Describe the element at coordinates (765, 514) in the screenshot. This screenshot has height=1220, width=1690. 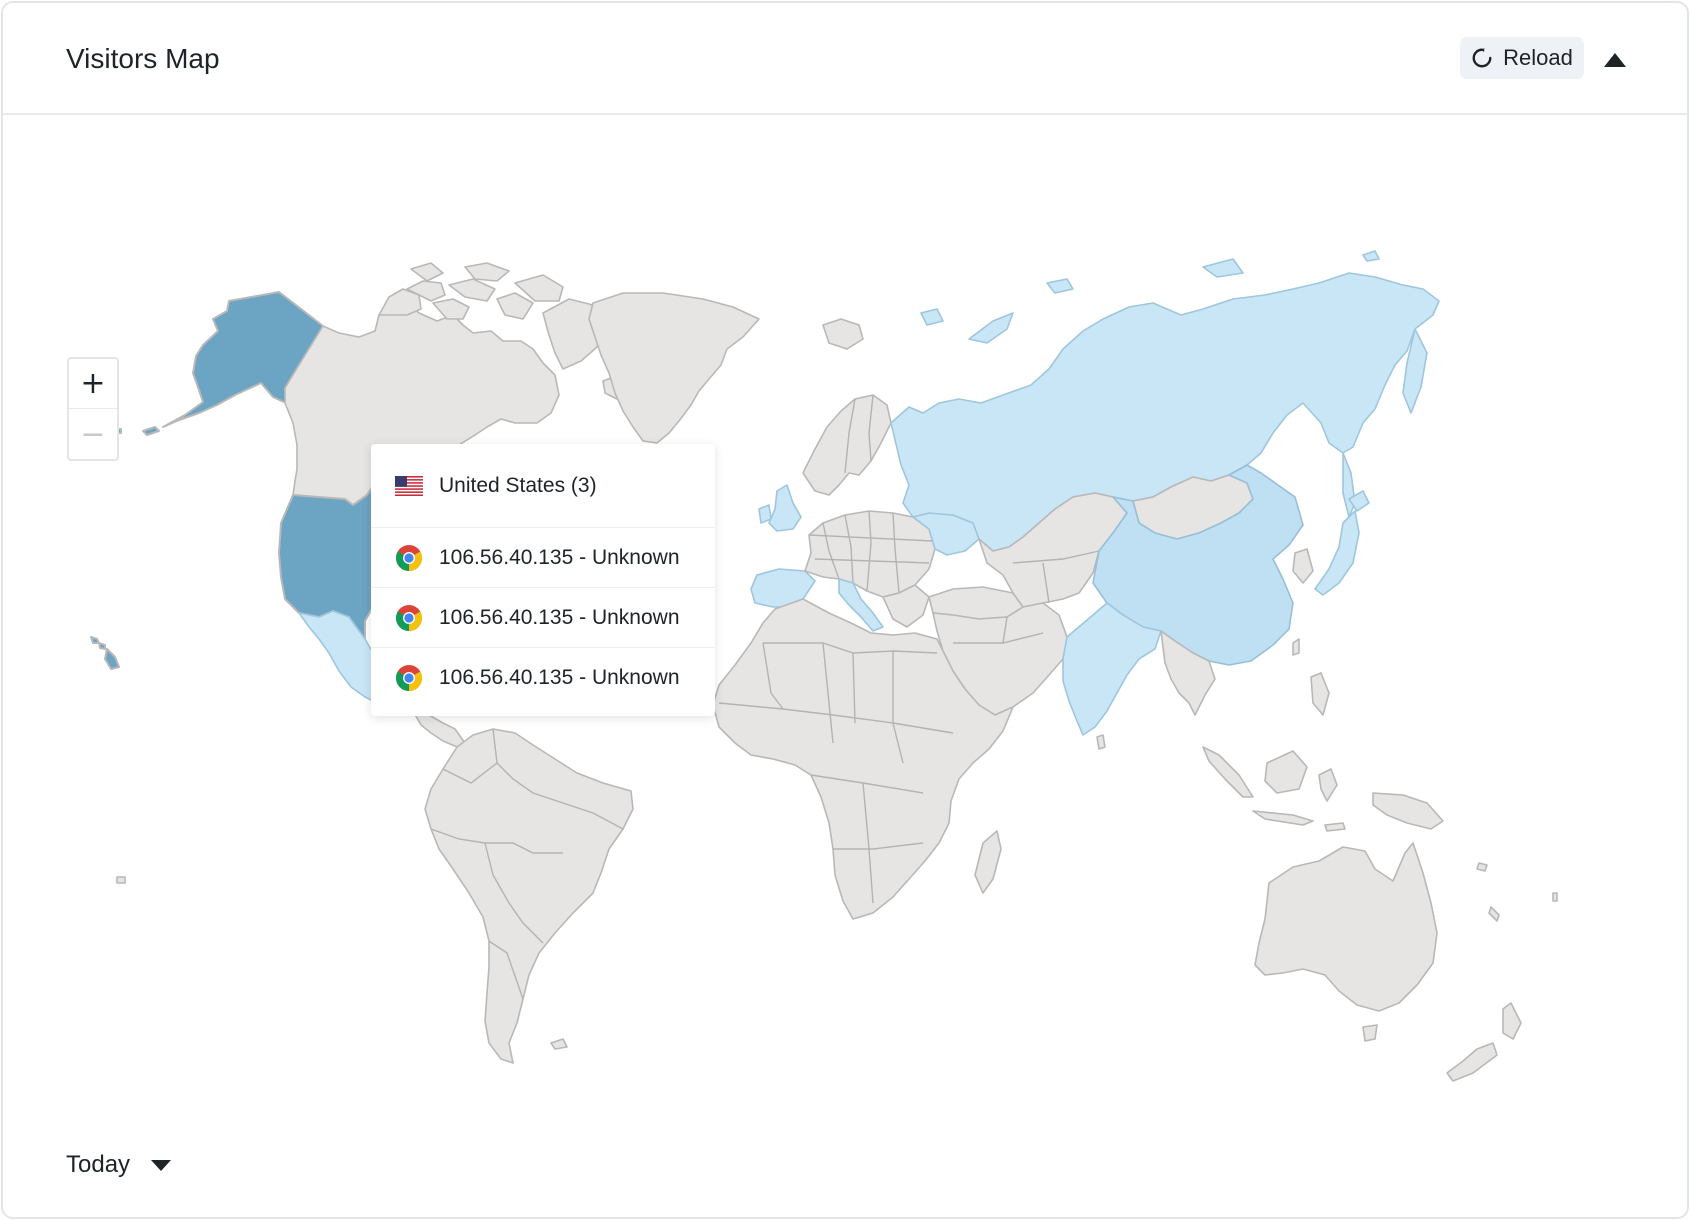
I see `country-ireland` at that location.